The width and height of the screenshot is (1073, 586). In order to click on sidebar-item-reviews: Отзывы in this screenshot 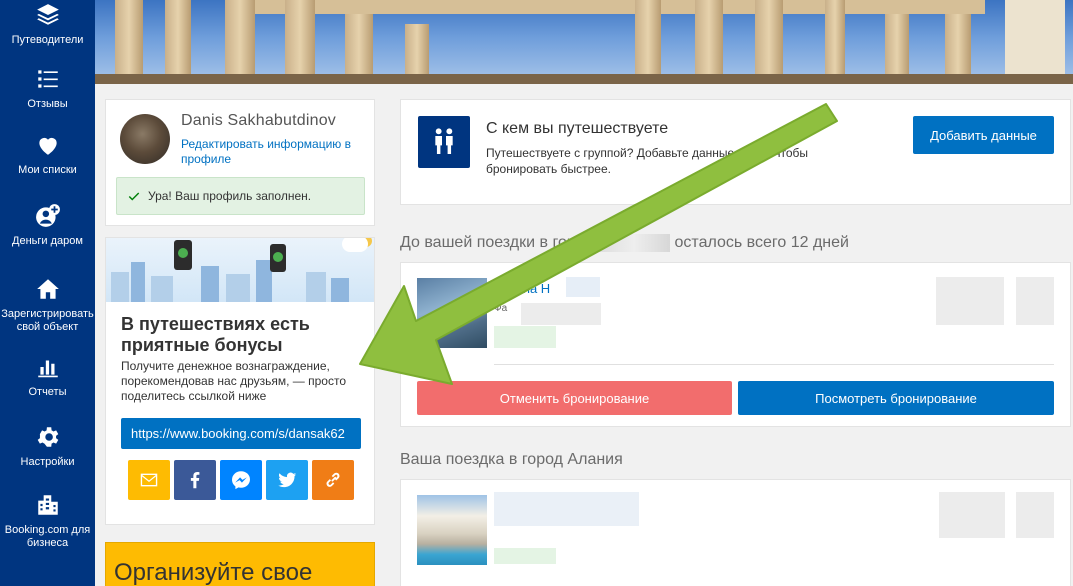, I will do `click(47, 88)`.